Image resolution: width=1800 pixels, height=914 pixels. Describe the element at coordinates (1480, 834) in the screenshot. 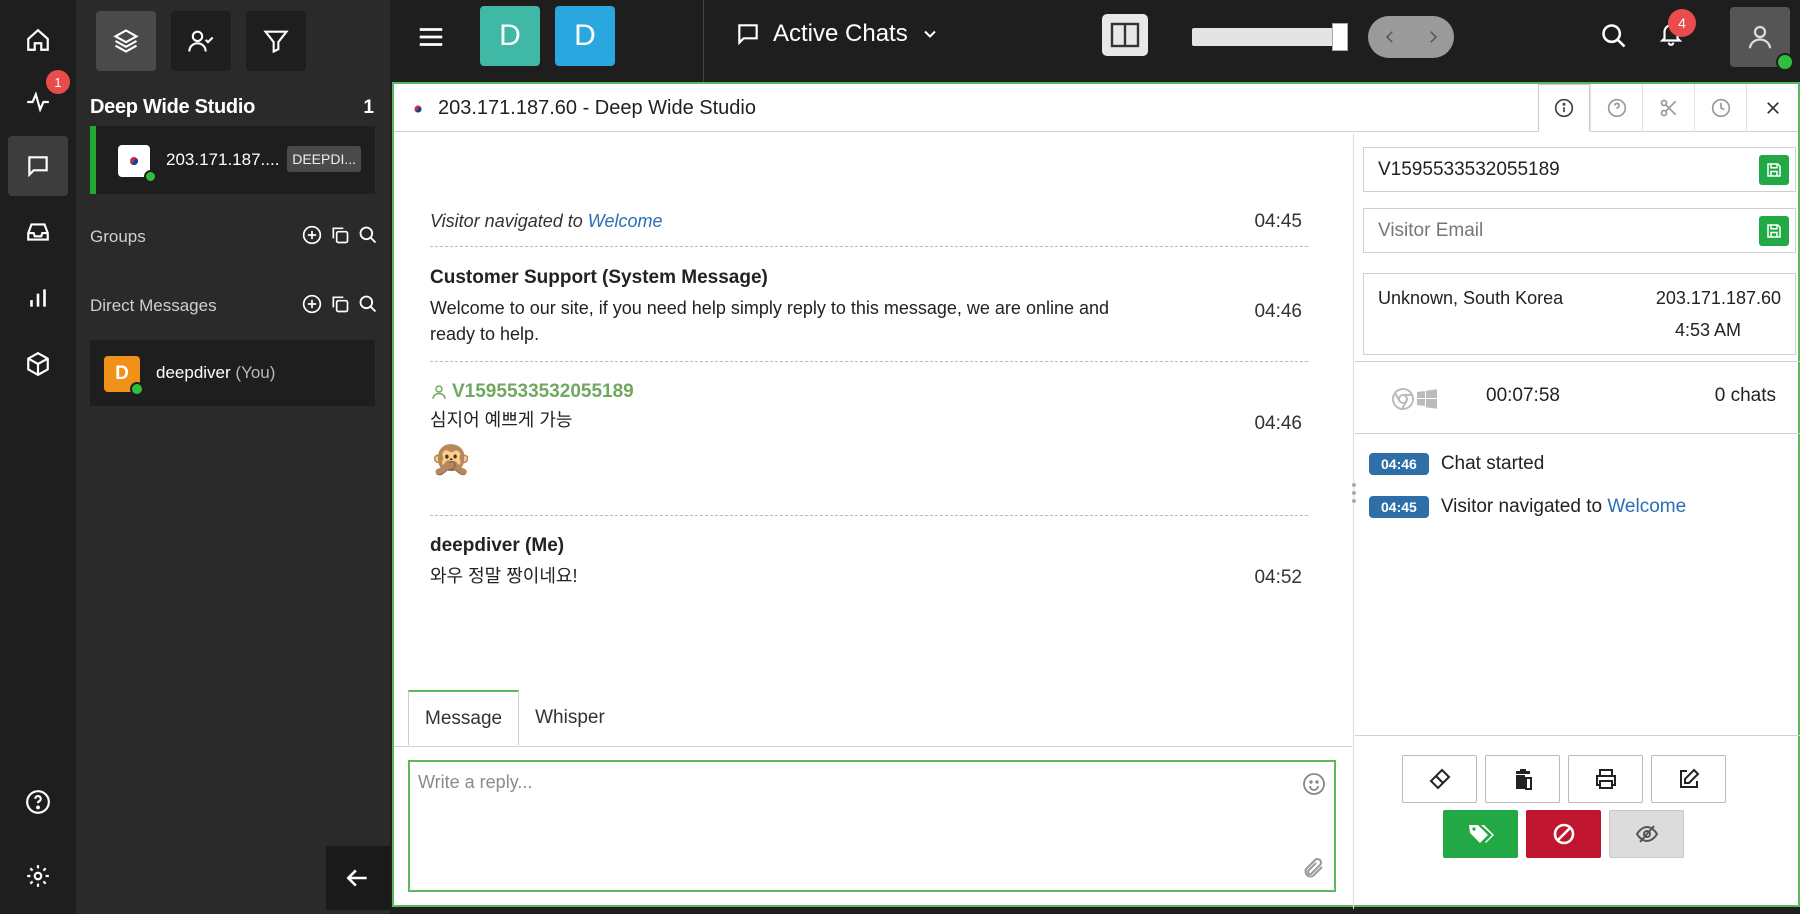

I see `tags-button` at that location.